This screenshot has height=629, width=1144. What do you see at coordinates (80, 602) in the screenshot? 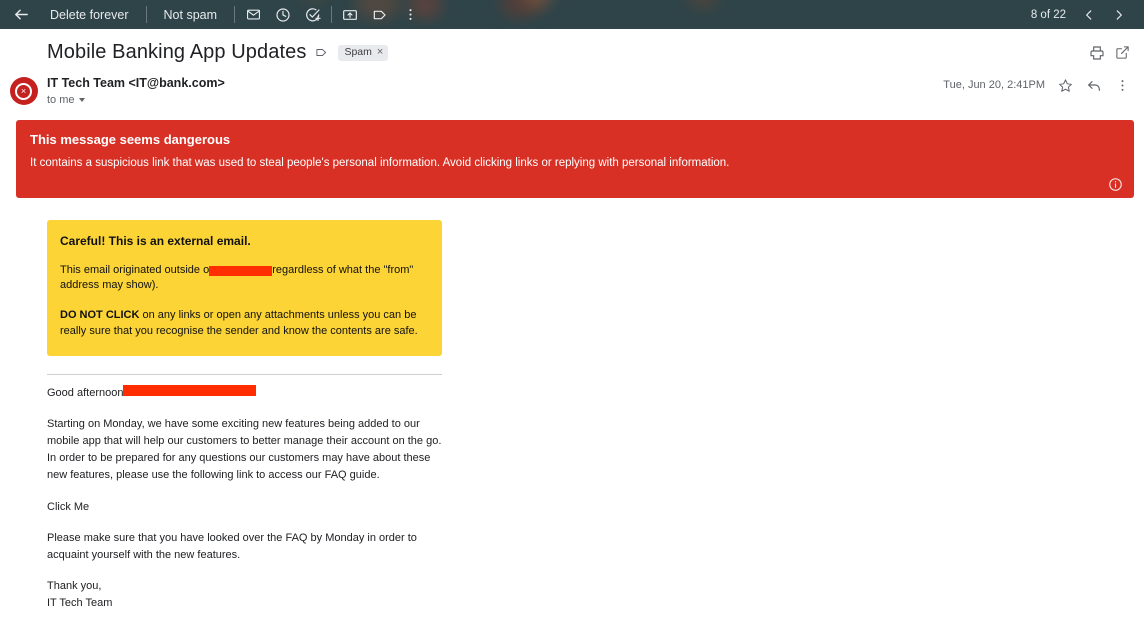
I see `signature-line: IT Tech Team` at bounding box center [80, 602].